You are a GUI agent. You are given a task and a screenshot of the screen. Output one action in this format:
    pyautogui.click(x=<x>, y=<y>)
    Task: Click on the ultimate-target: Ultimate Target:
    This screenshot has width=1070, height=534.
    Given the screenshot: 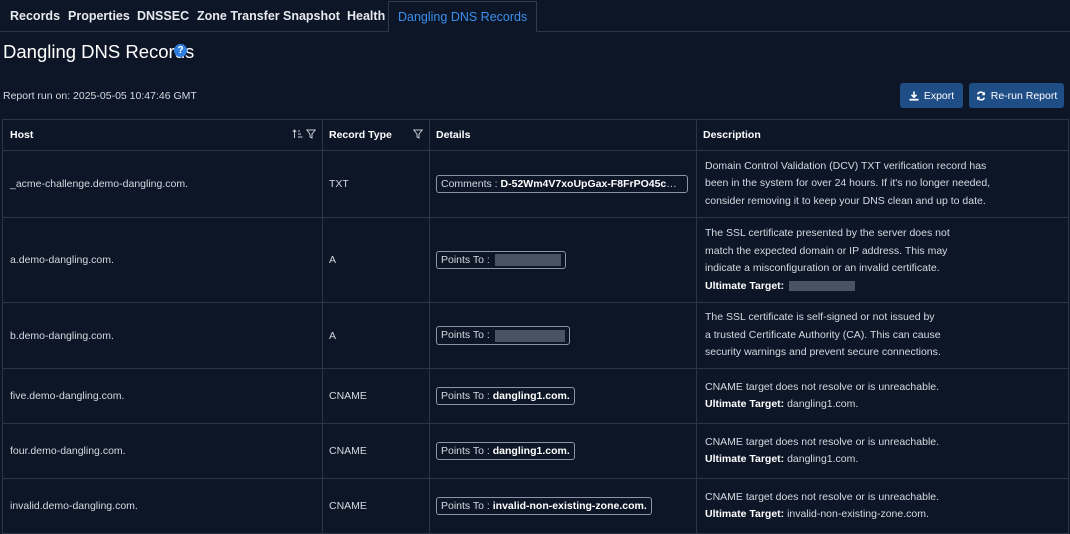 What is the action you would take?
    pyautogui.click(x=882, y=287)
    